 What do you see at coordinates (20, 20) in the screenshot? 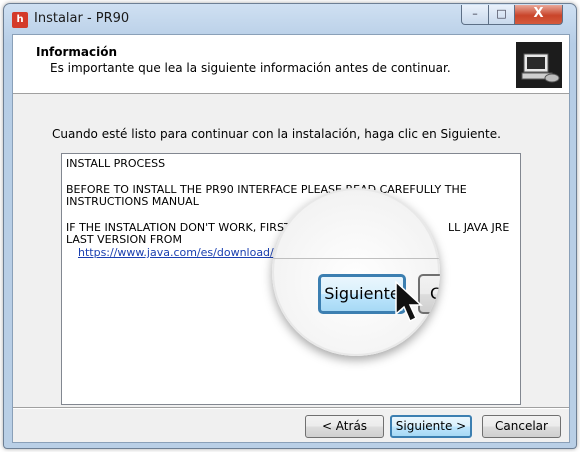
I see `pr90-app-icon: h` at bounding box center [20, 20].